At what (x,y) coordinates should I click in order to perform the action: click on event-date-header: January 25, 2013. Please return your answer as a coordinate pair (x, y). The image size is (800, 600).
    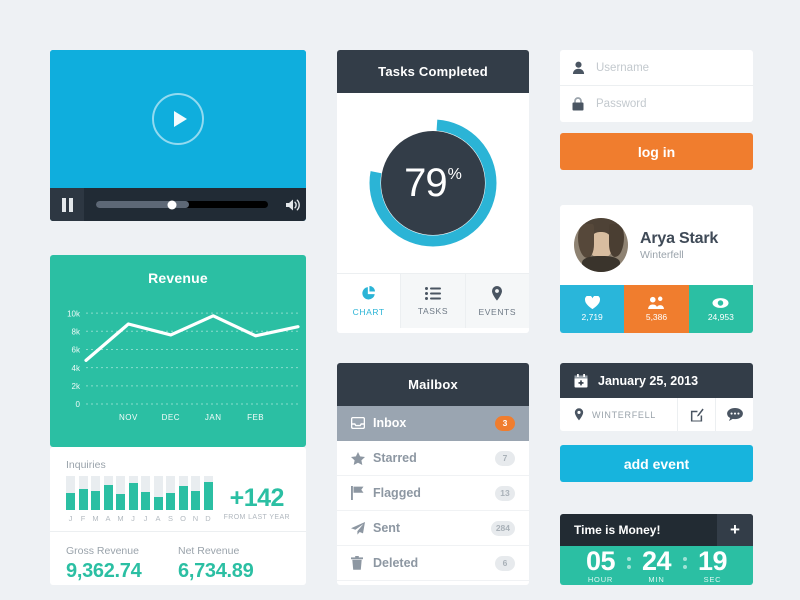
    Looking at the image, I should click on (656, 380).